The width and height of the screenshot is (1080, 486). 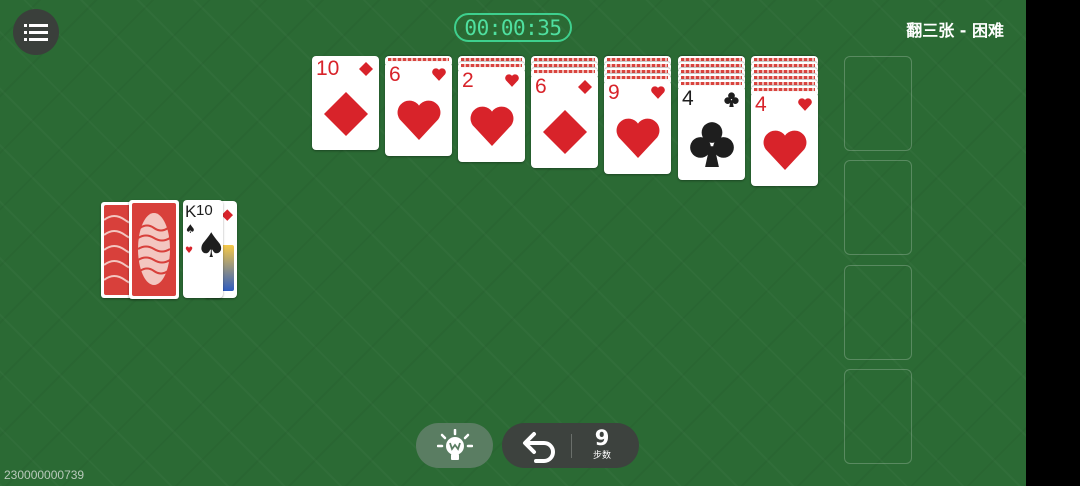 What do you see at coordinates (601, 456) in the screenshot?
I see `move-count-label: 步数` at bounding box center [601, 456].